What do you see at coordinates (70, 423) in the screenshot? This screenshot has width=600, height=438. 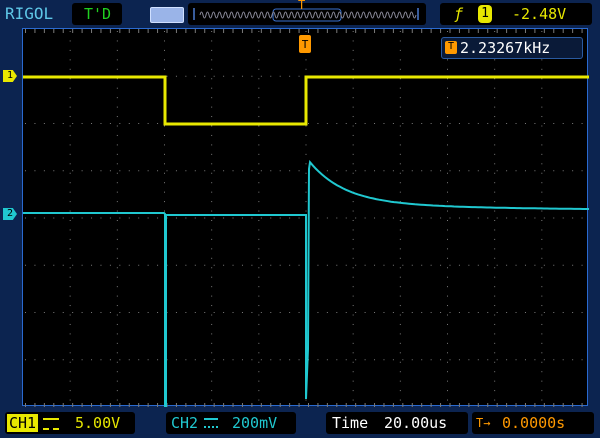 I see `ch1-scale: CH1 5.00V` at bounding box center [70, 423].